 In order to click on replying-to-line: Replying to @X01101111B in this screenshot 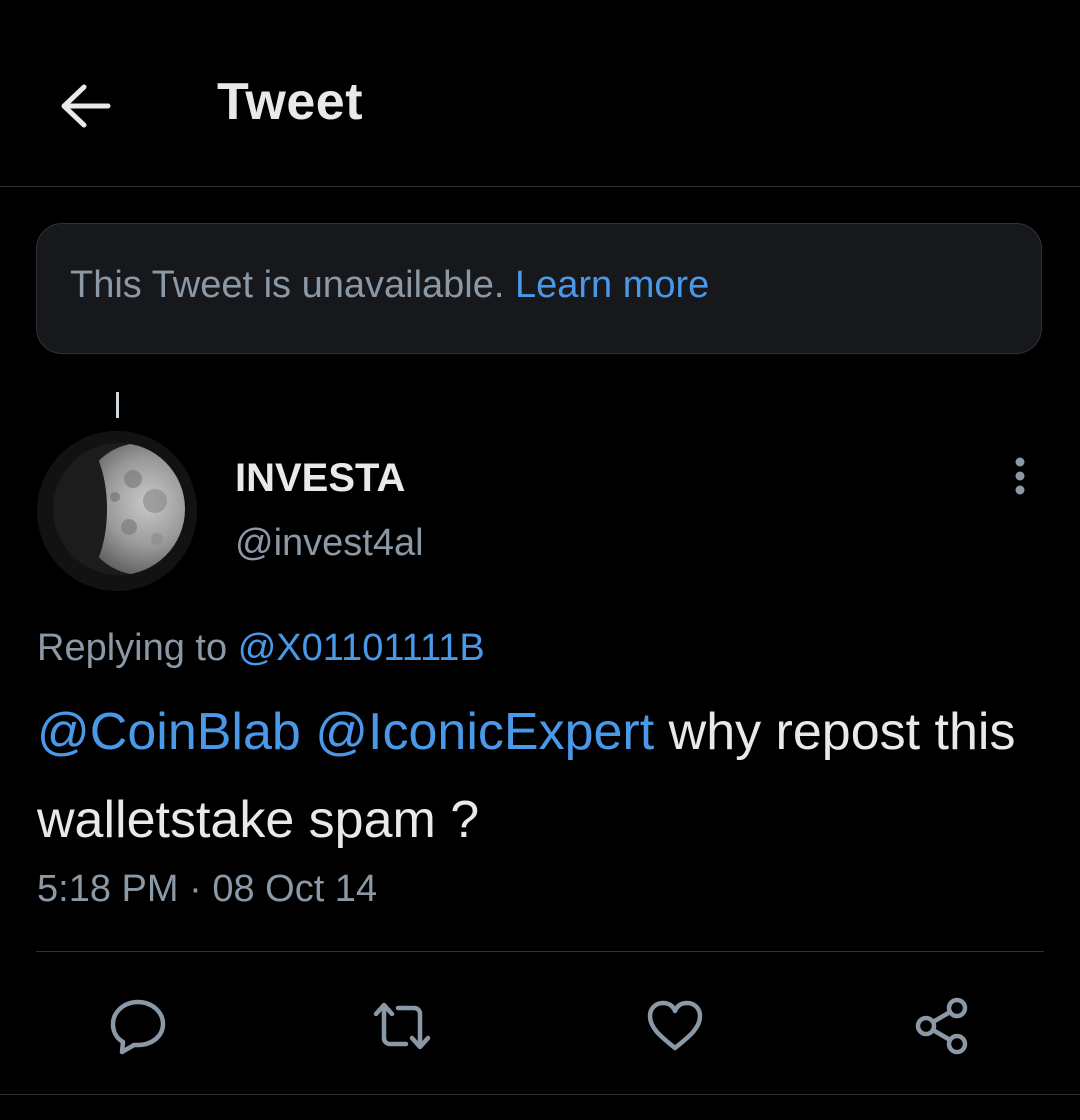, I will do `click(261, 648)`.